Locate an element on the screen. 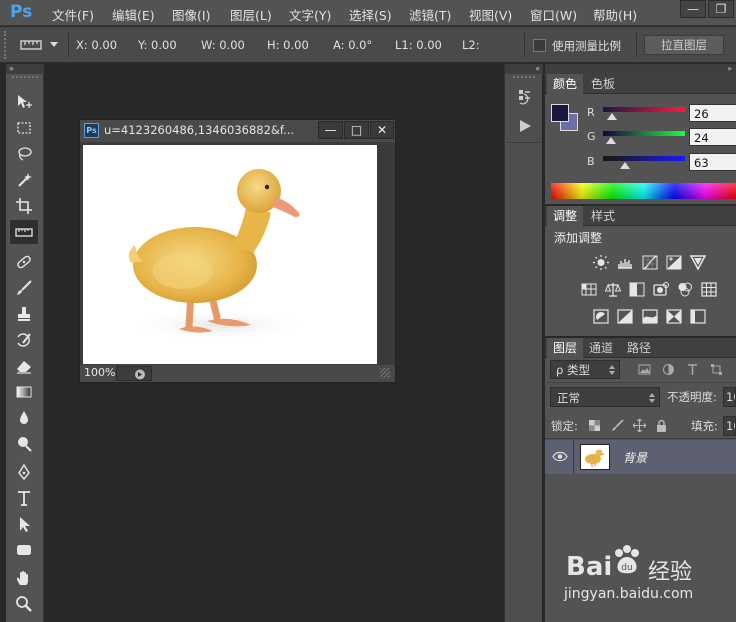 Image resolution: width=736 pixels, height=622 pixels. layer-name: 背景 is located at coordinates (635, 457).